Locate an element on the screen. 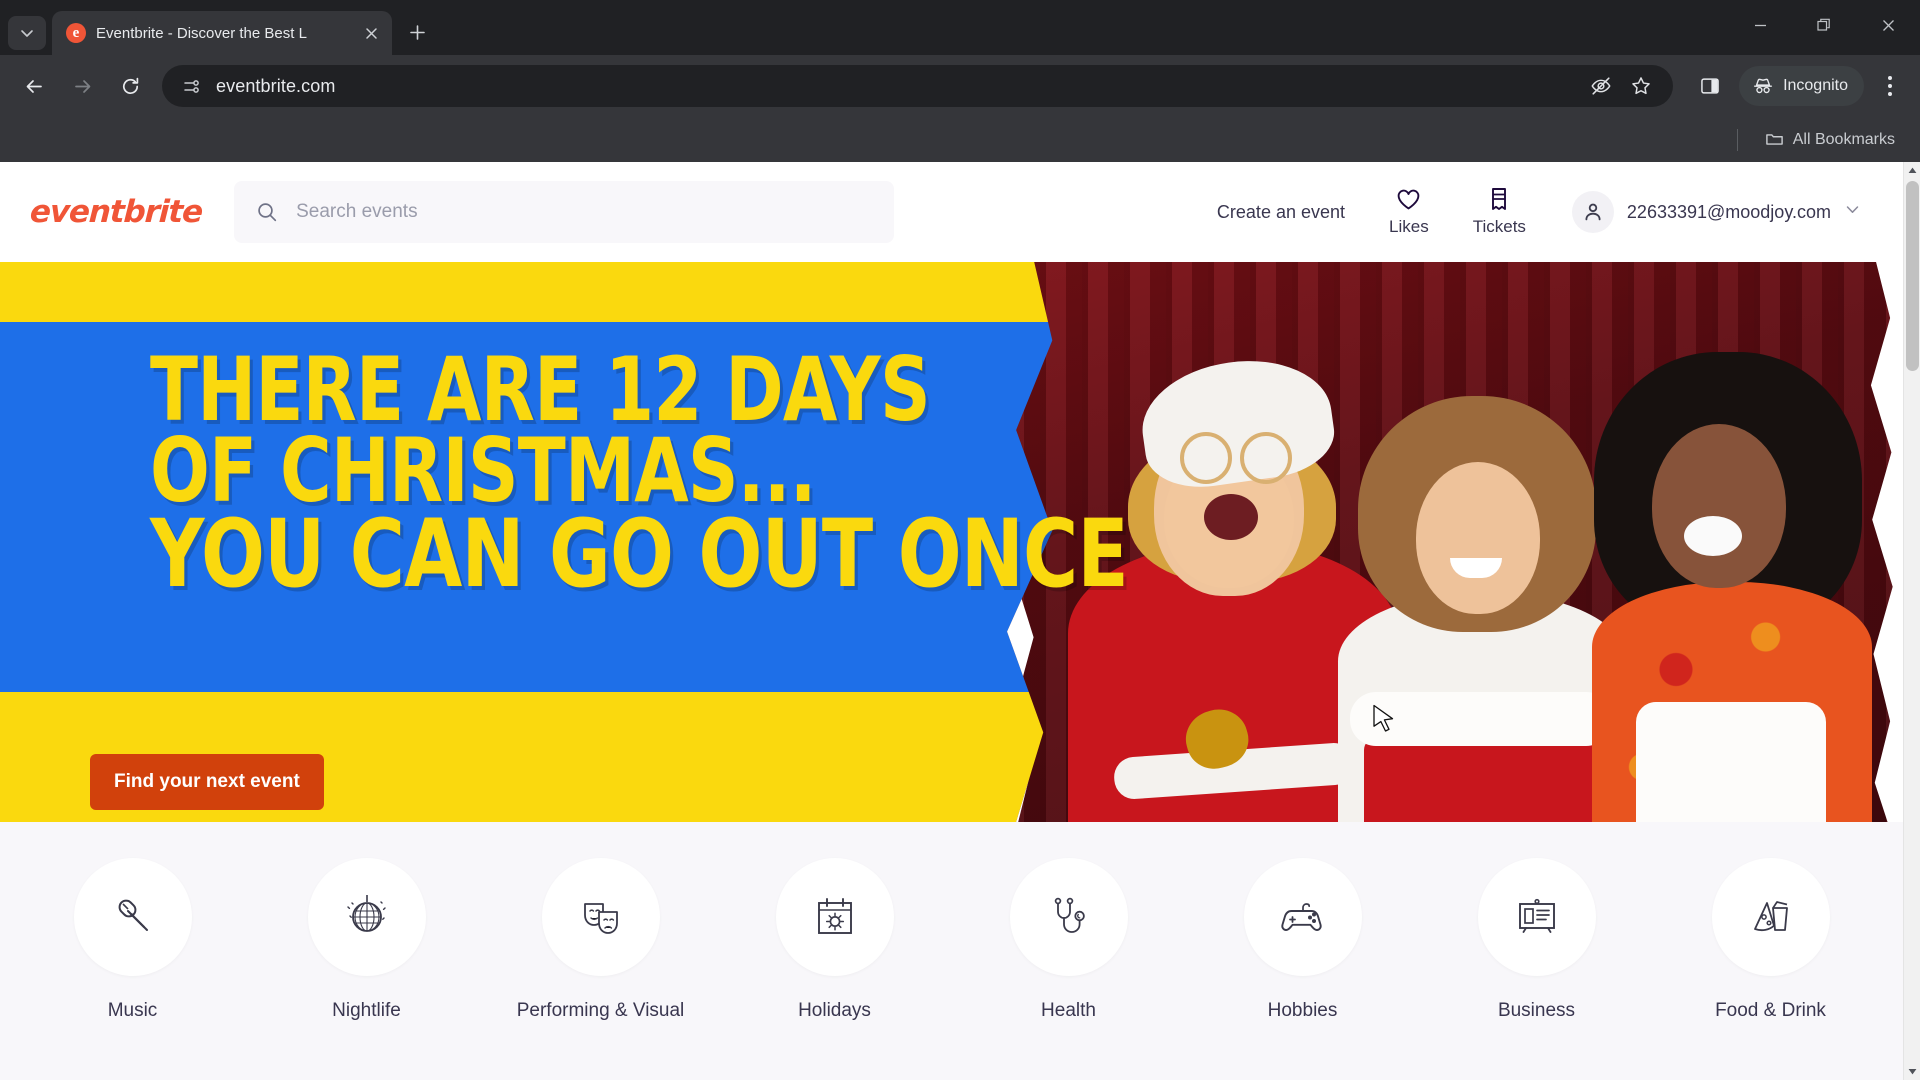 The image size is (1920, 1080). scrollbar-thumb is located at coordinates (1912, 276).